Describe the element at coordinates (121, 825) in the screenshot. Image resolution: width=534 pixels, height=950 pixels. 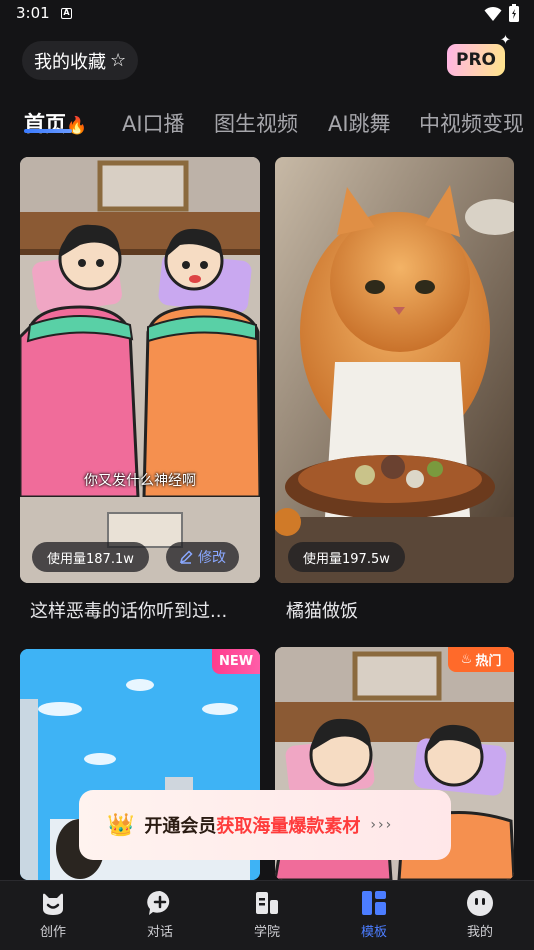
I see `crown-icon: 👑` at that location.